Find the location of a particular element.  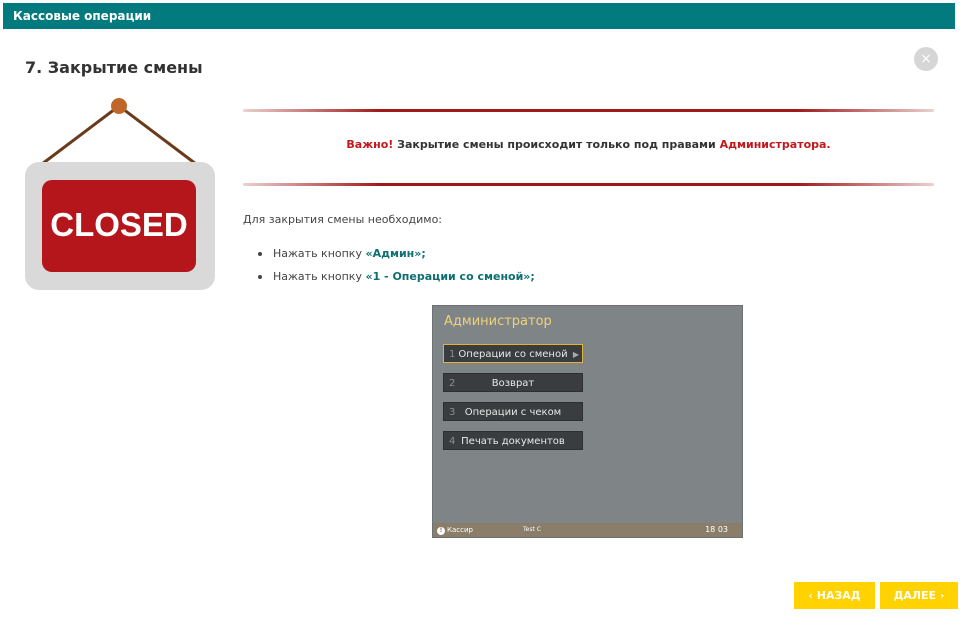

list-item: Нажать кнопку «1 - Операции со сменой»; is located at coordinates (396, 281).